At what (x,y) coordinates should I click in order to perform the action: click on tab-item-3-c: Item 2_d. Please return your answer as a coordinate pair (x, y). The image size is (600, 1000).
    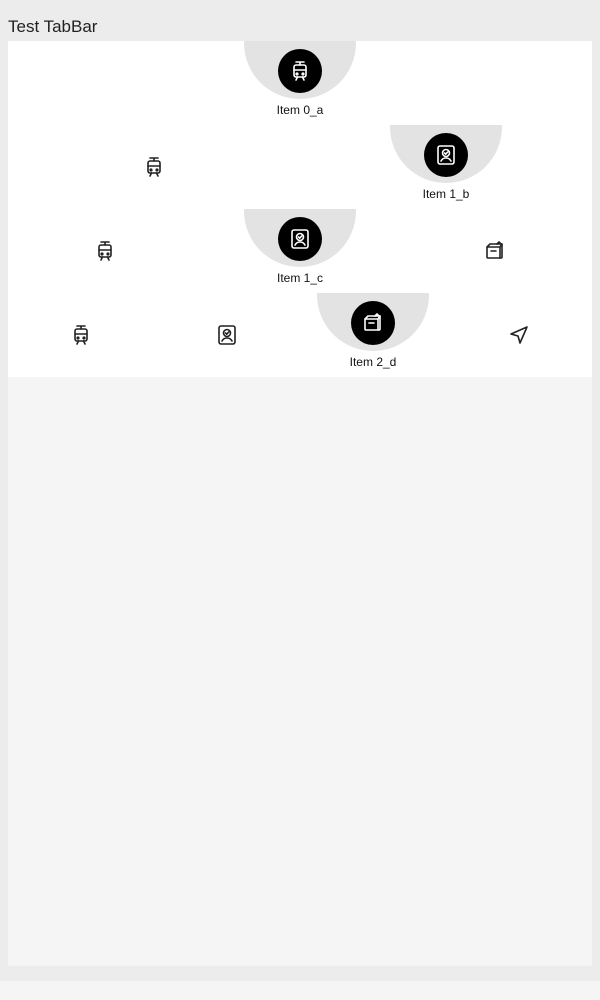
    Looking at the image, I should click on (373, 335).